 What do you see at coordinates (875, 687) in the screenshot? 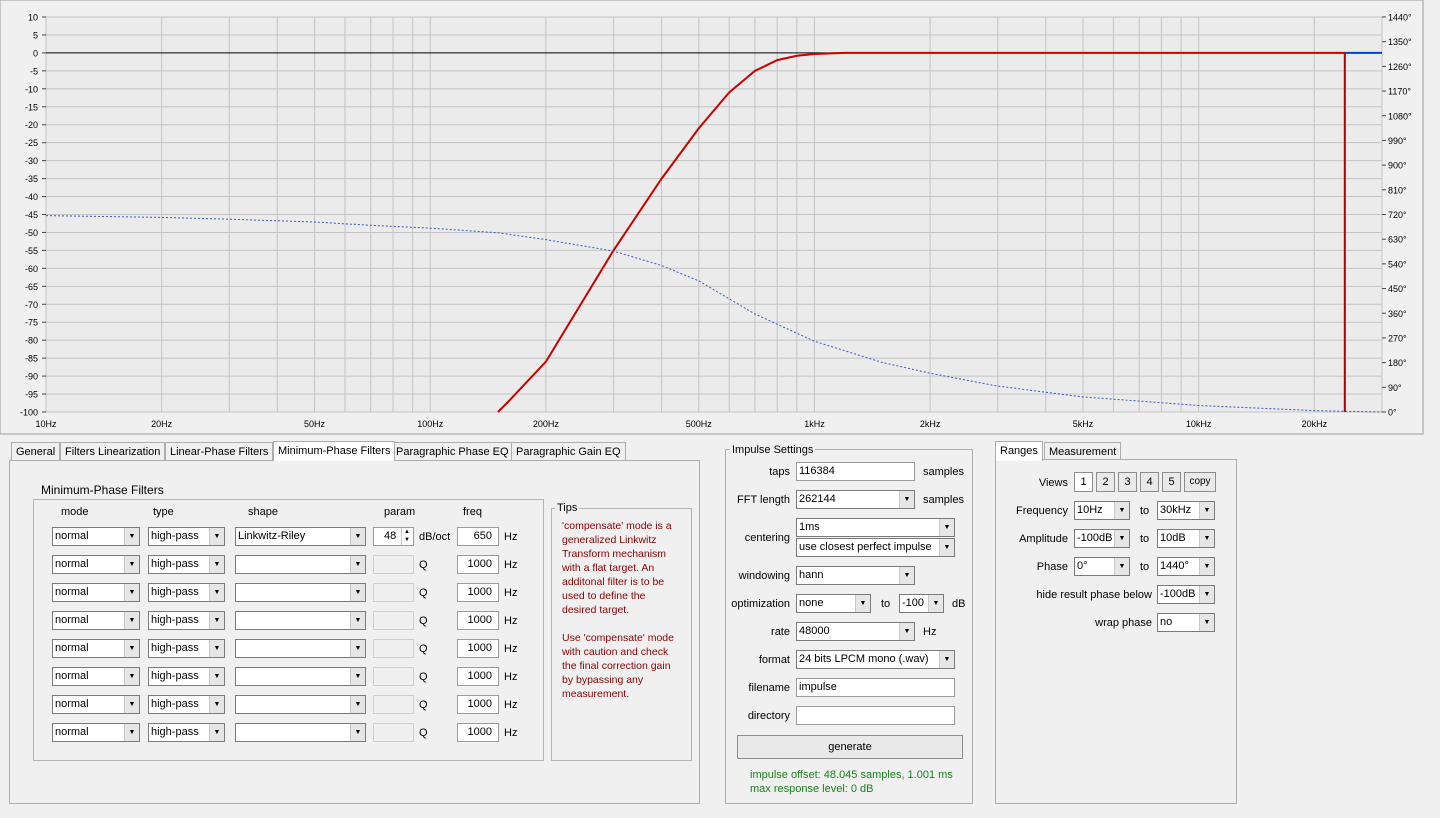
I see `filename-input: impulse` at bounding box center [875, 687].